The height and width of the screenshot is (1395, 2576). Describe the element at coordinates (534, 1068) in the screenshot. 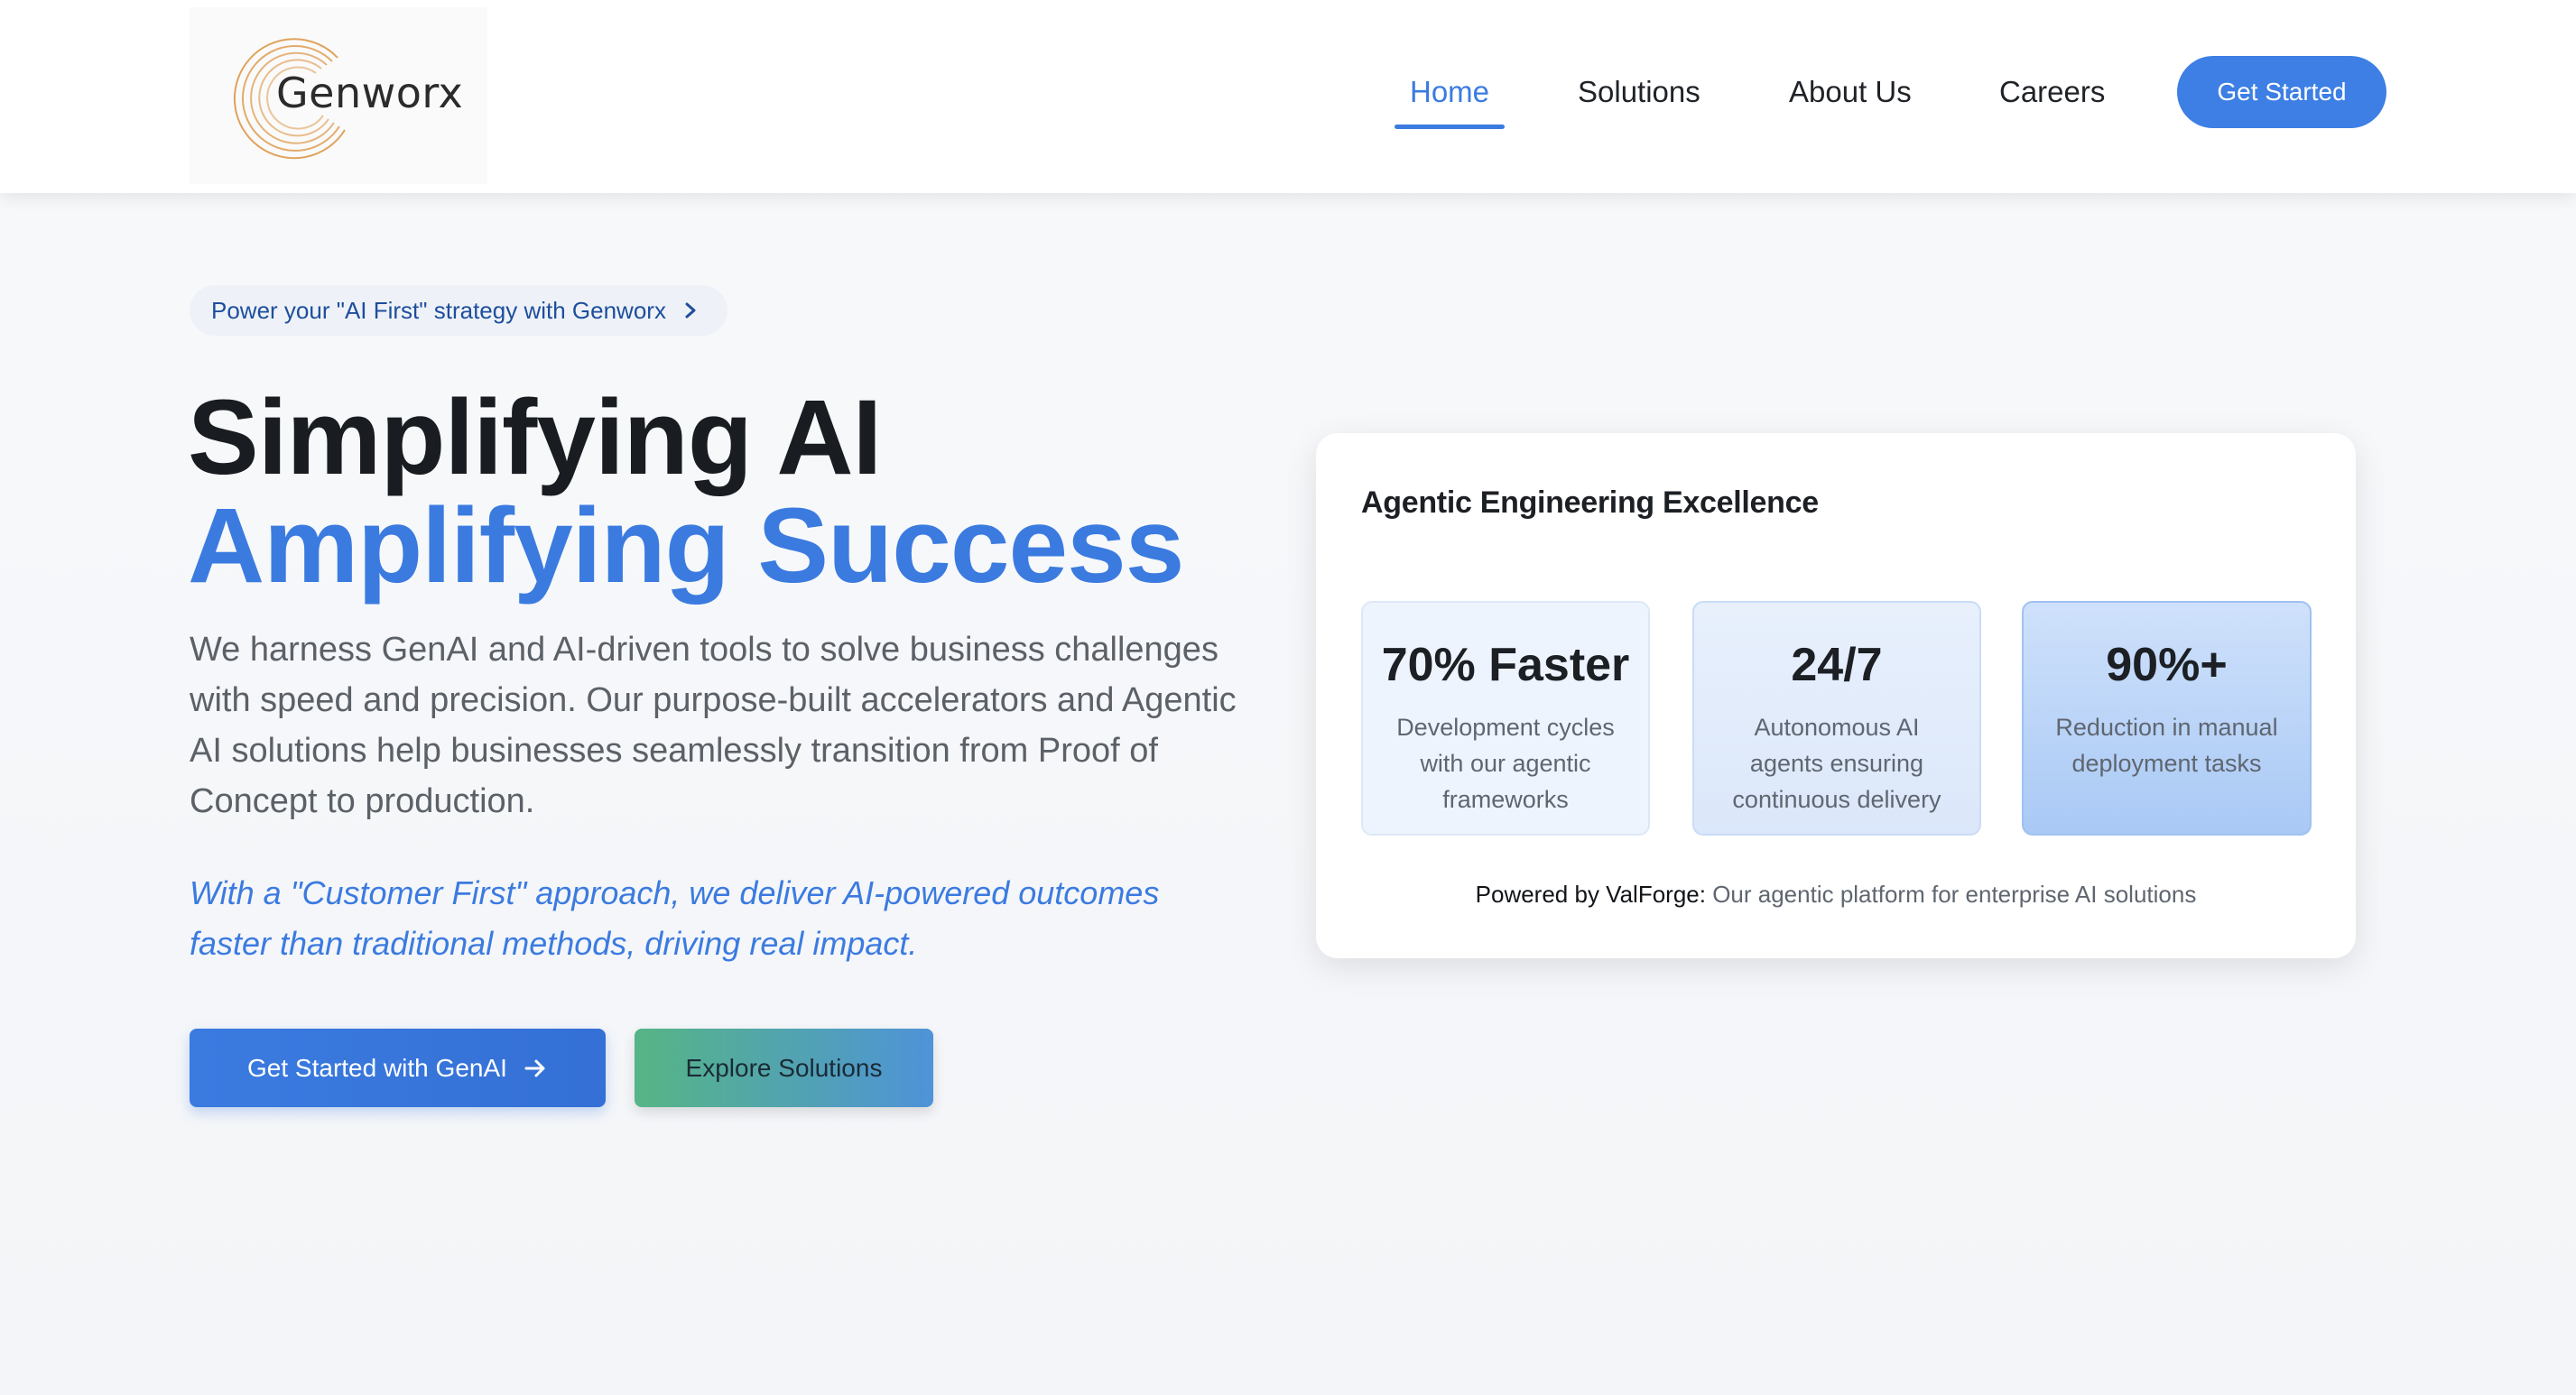

I see `arrow-right-icon` at that location.